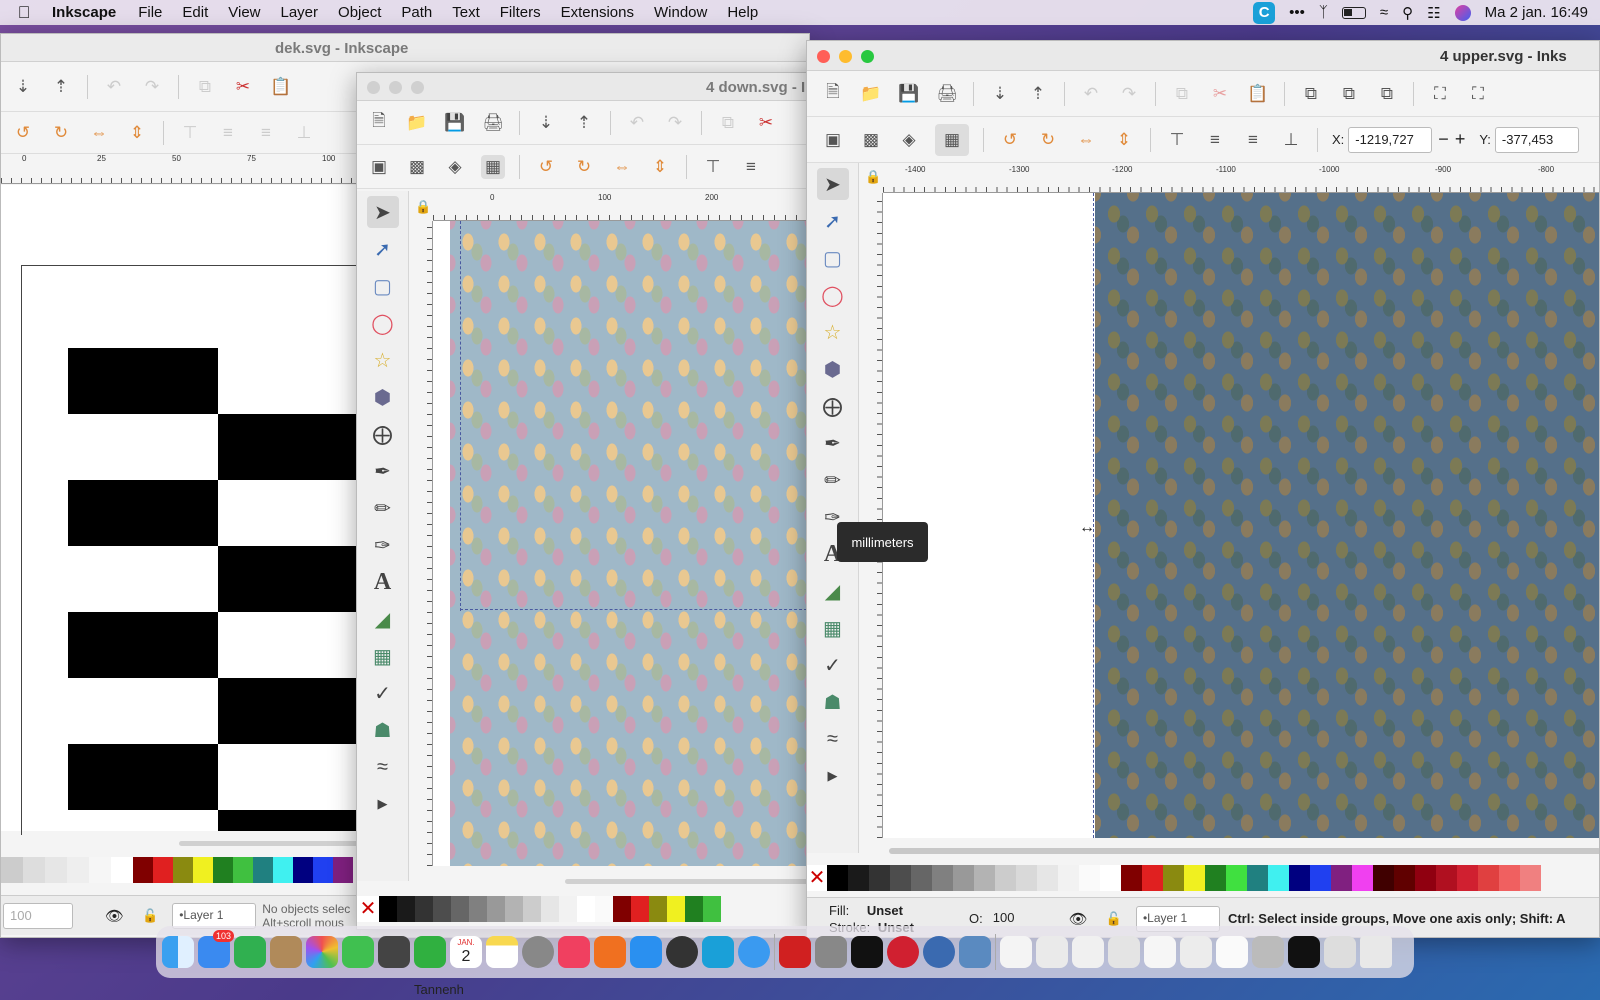 This screenshot has width=1600, height=1000. I want to click on fill-value: Unset, so click(885, 910).